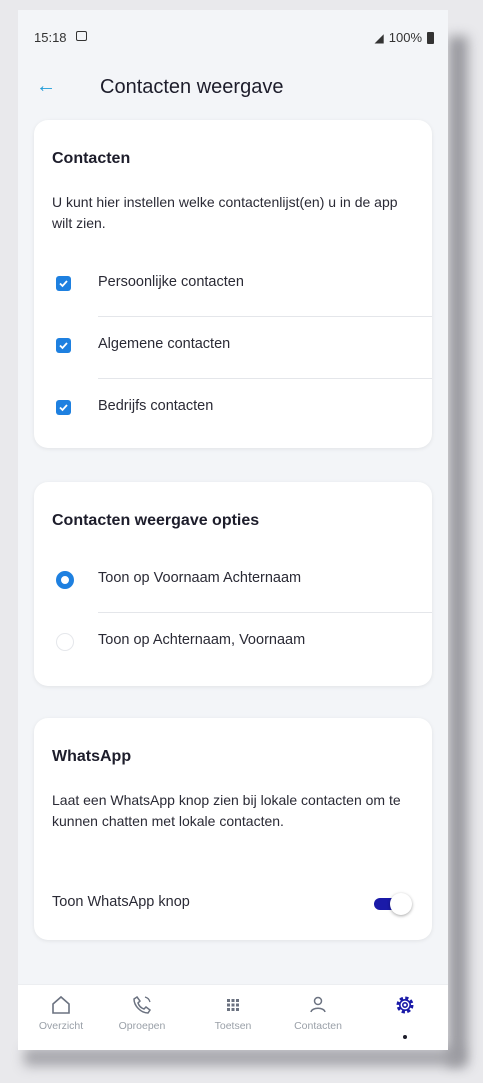  I want to click on gear-icon, so click(405, 1005).